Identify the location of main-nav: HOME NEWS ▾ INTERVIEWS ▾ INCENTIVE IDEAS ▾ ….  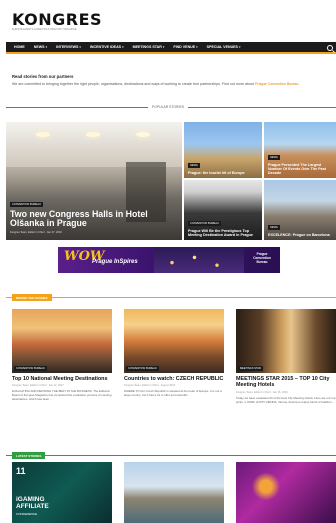
(171, 48).